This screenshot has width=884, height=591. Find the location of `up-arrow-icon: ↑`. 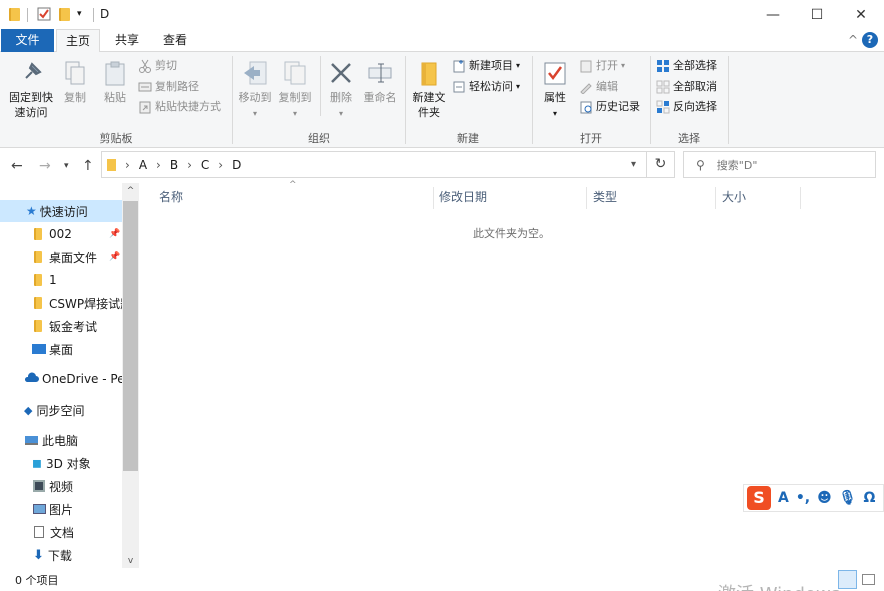

up-arrow-icon: ↑ is located at coordinates (88, 166).